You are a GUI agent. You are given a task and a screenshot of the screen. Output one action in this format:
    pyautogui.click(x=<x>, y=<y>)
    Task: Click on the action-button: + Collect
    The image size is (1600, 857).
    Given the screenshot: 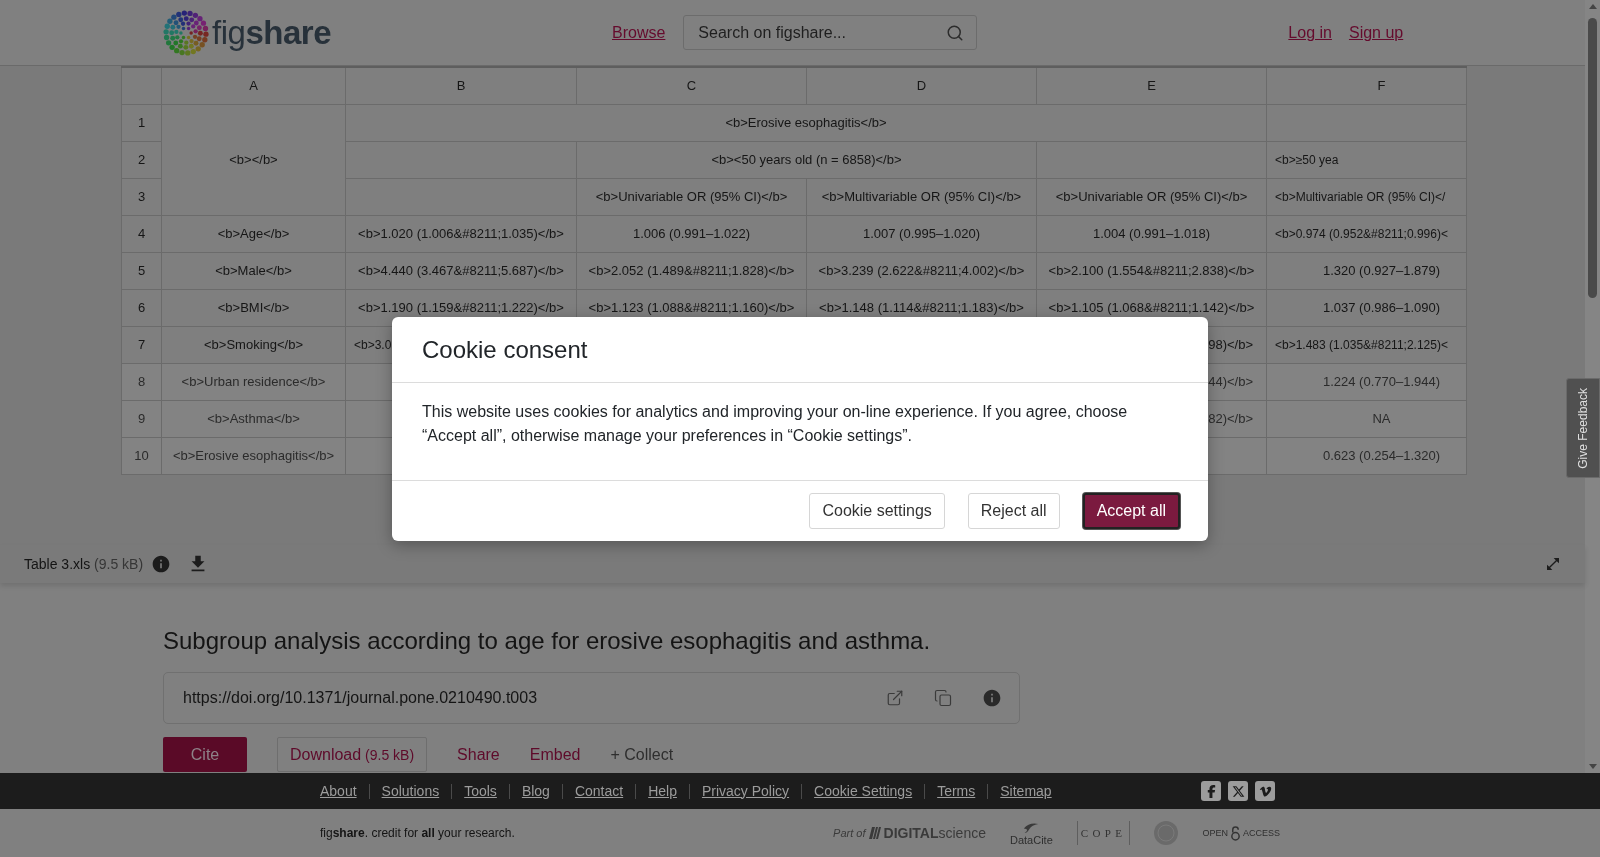 What is the action you would take?
    pyautogui.click(x=642, y=754)
    